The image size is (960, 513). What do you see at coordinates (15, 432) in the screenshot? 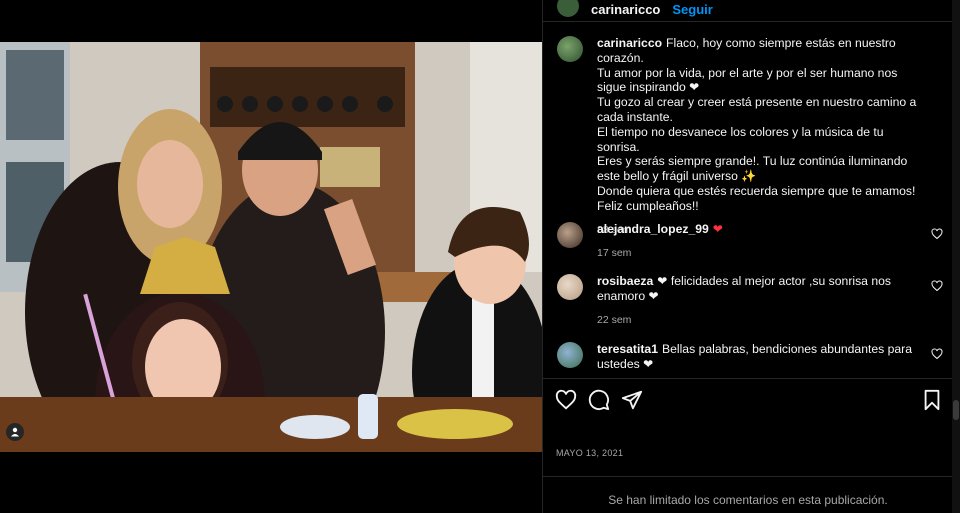
I see `user-tag-icon` at bounding box center [15, 432].